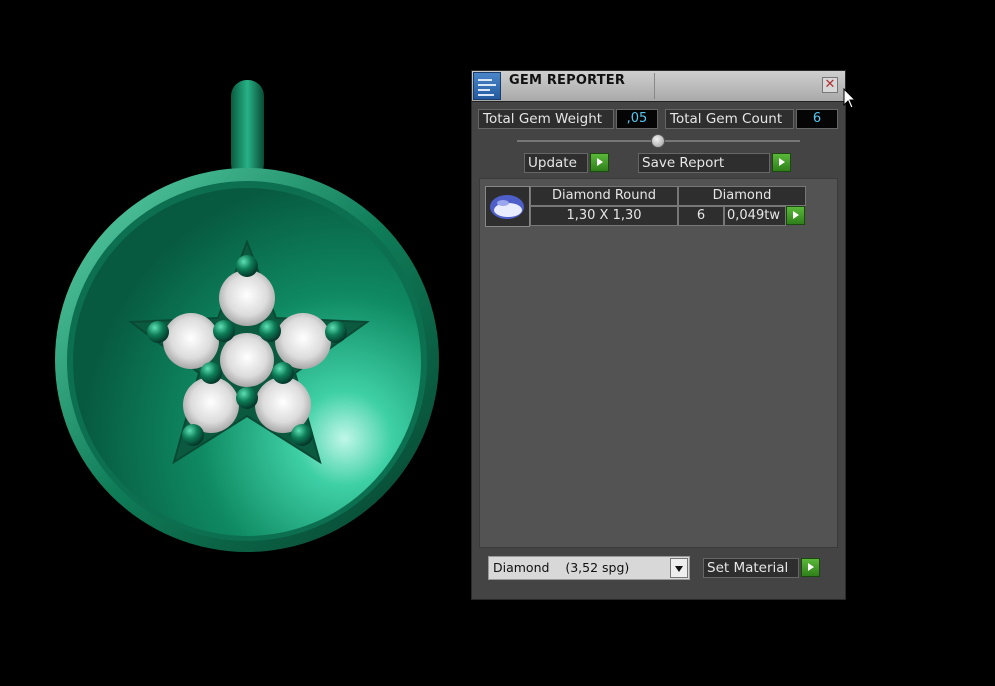 Image resolution: width=995 pixels, height=686 pixels. I want to click on total-gem-weight-label: Total Gem Weight, so click(546, 119).